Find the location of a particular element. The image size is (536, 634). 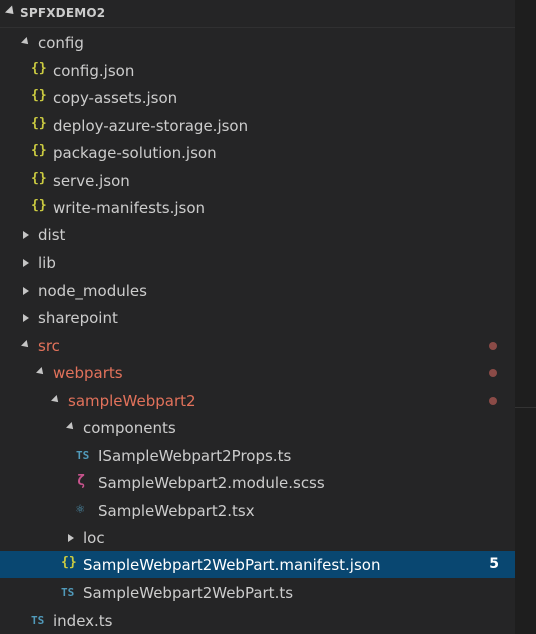

tree-item-label: lib is located at coordinates (47, 263).